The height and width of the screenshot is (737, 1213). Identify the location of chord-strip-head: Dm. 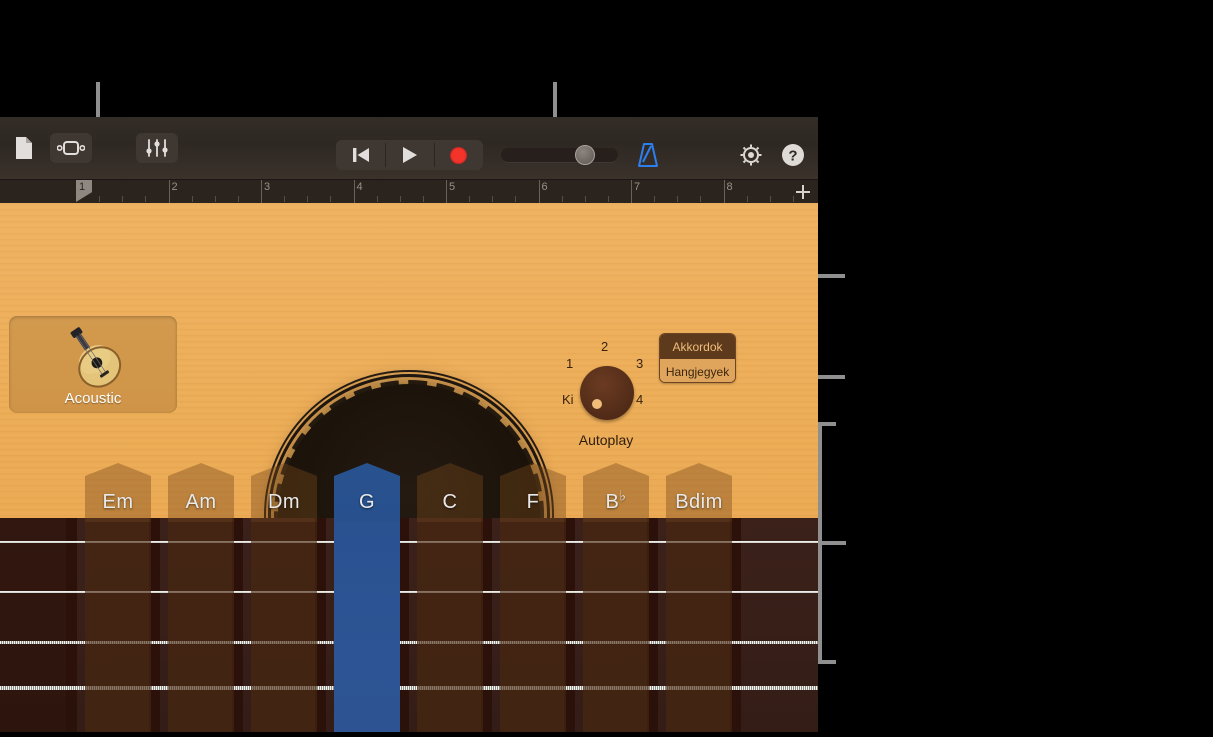
(284, 492).